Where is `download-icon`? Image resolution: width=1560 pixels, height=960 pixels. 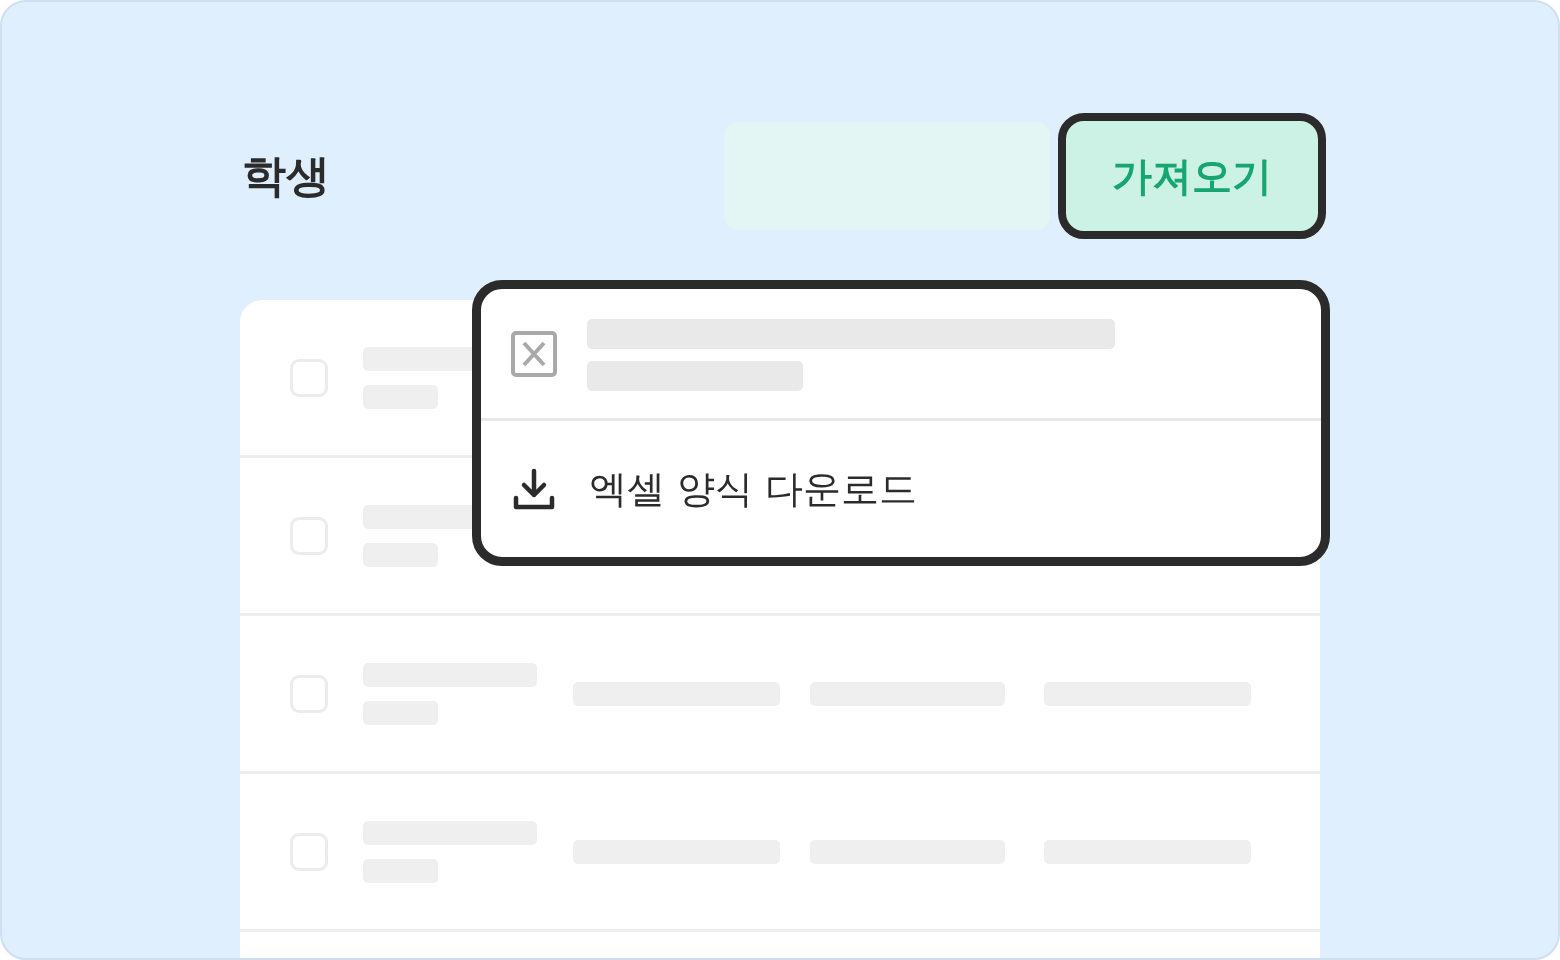 download-icon is located at coordinates (534, 489).